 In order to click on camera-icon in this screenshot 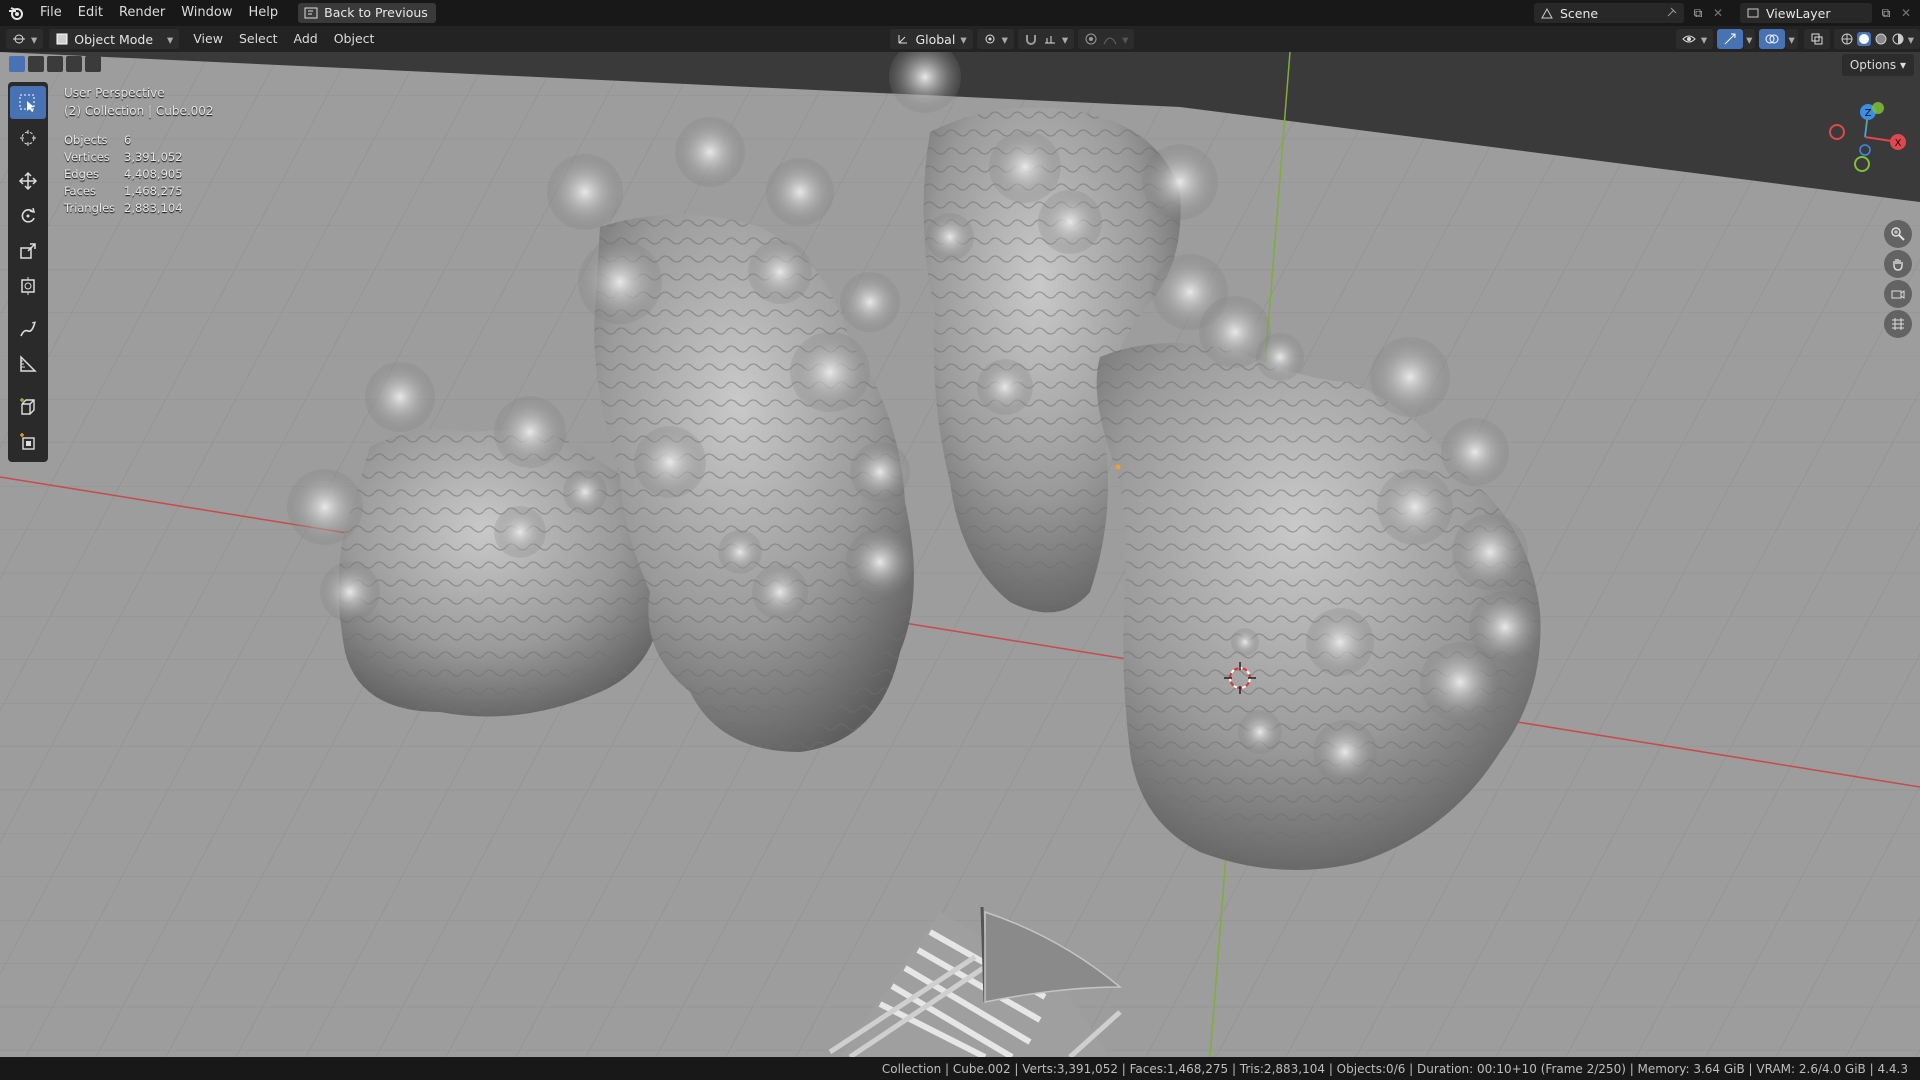, I will do `click(1898, 294)`.